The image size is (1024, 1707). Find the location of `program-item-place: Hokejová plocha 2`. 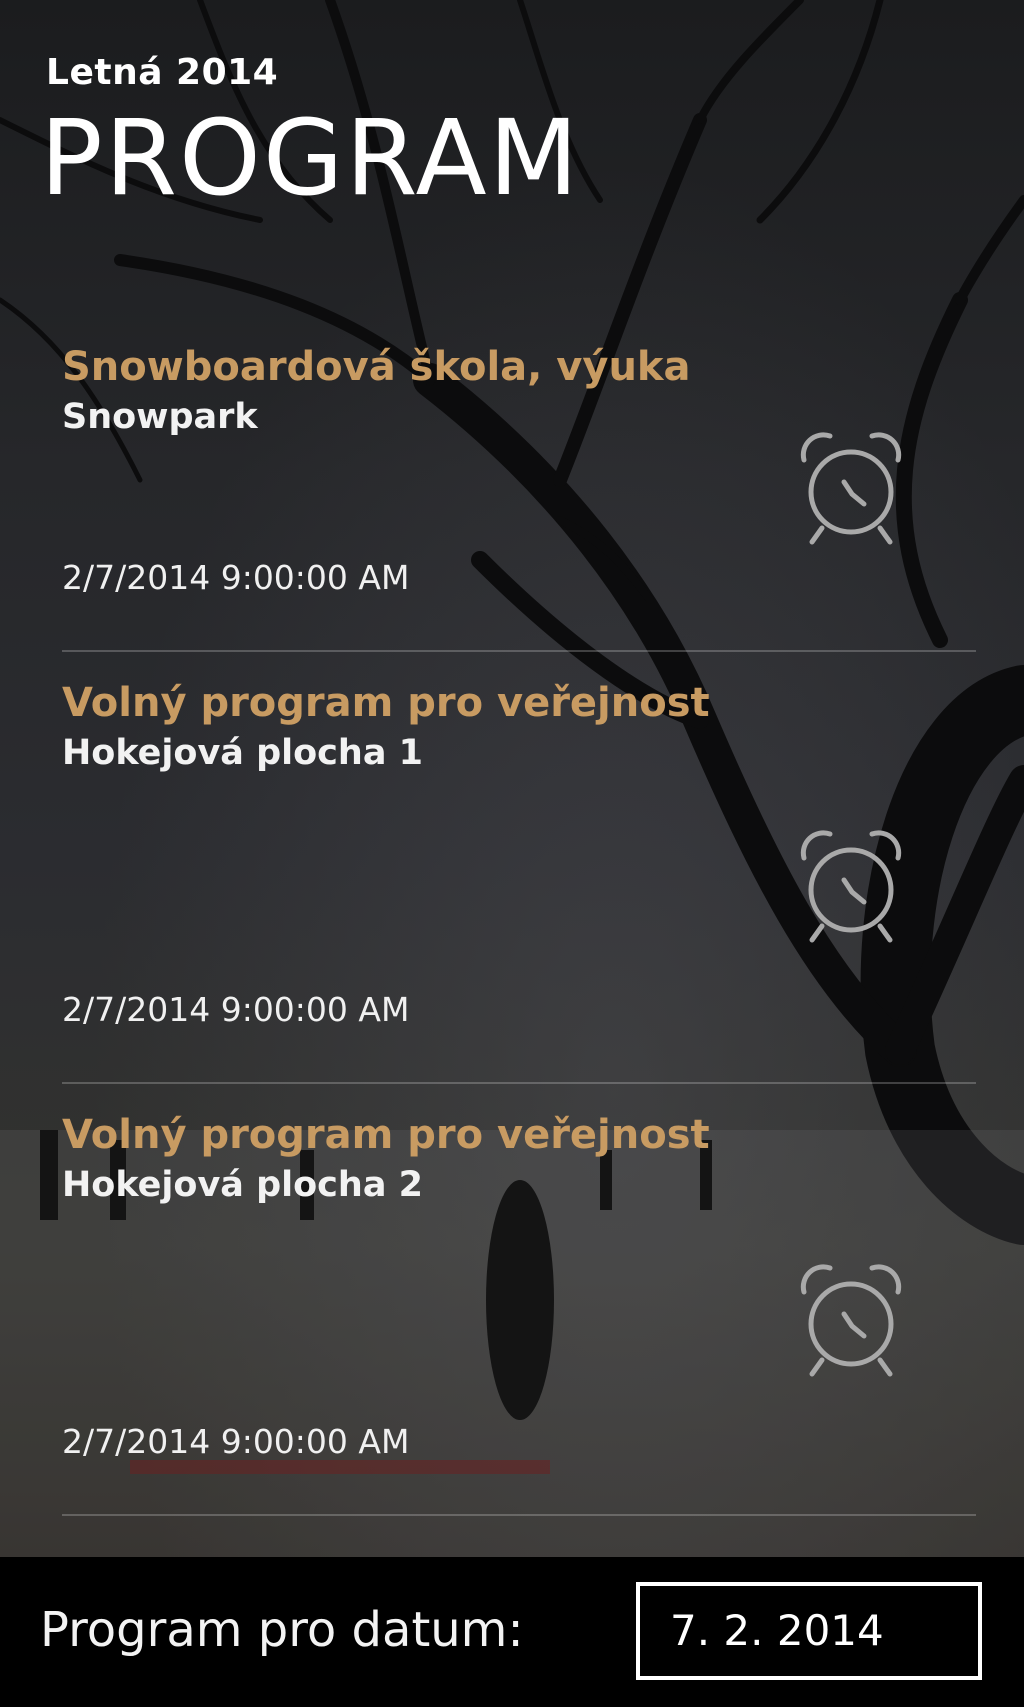

program-item-place: Hokejová plocha 2 is located at coordinates (242, 1185).